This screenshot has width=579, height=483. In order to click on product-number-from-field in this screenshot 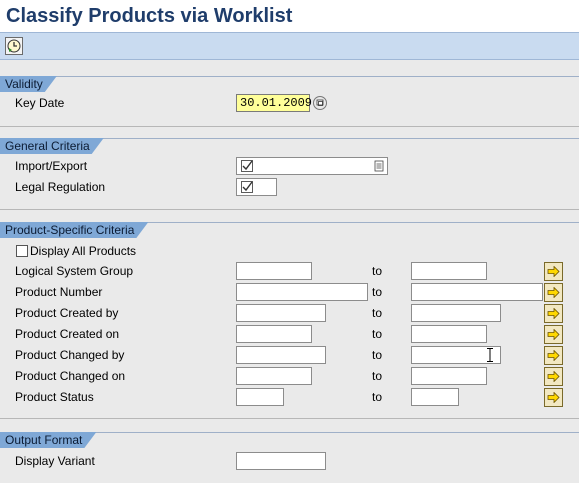, I will do `click(302, 292)`.